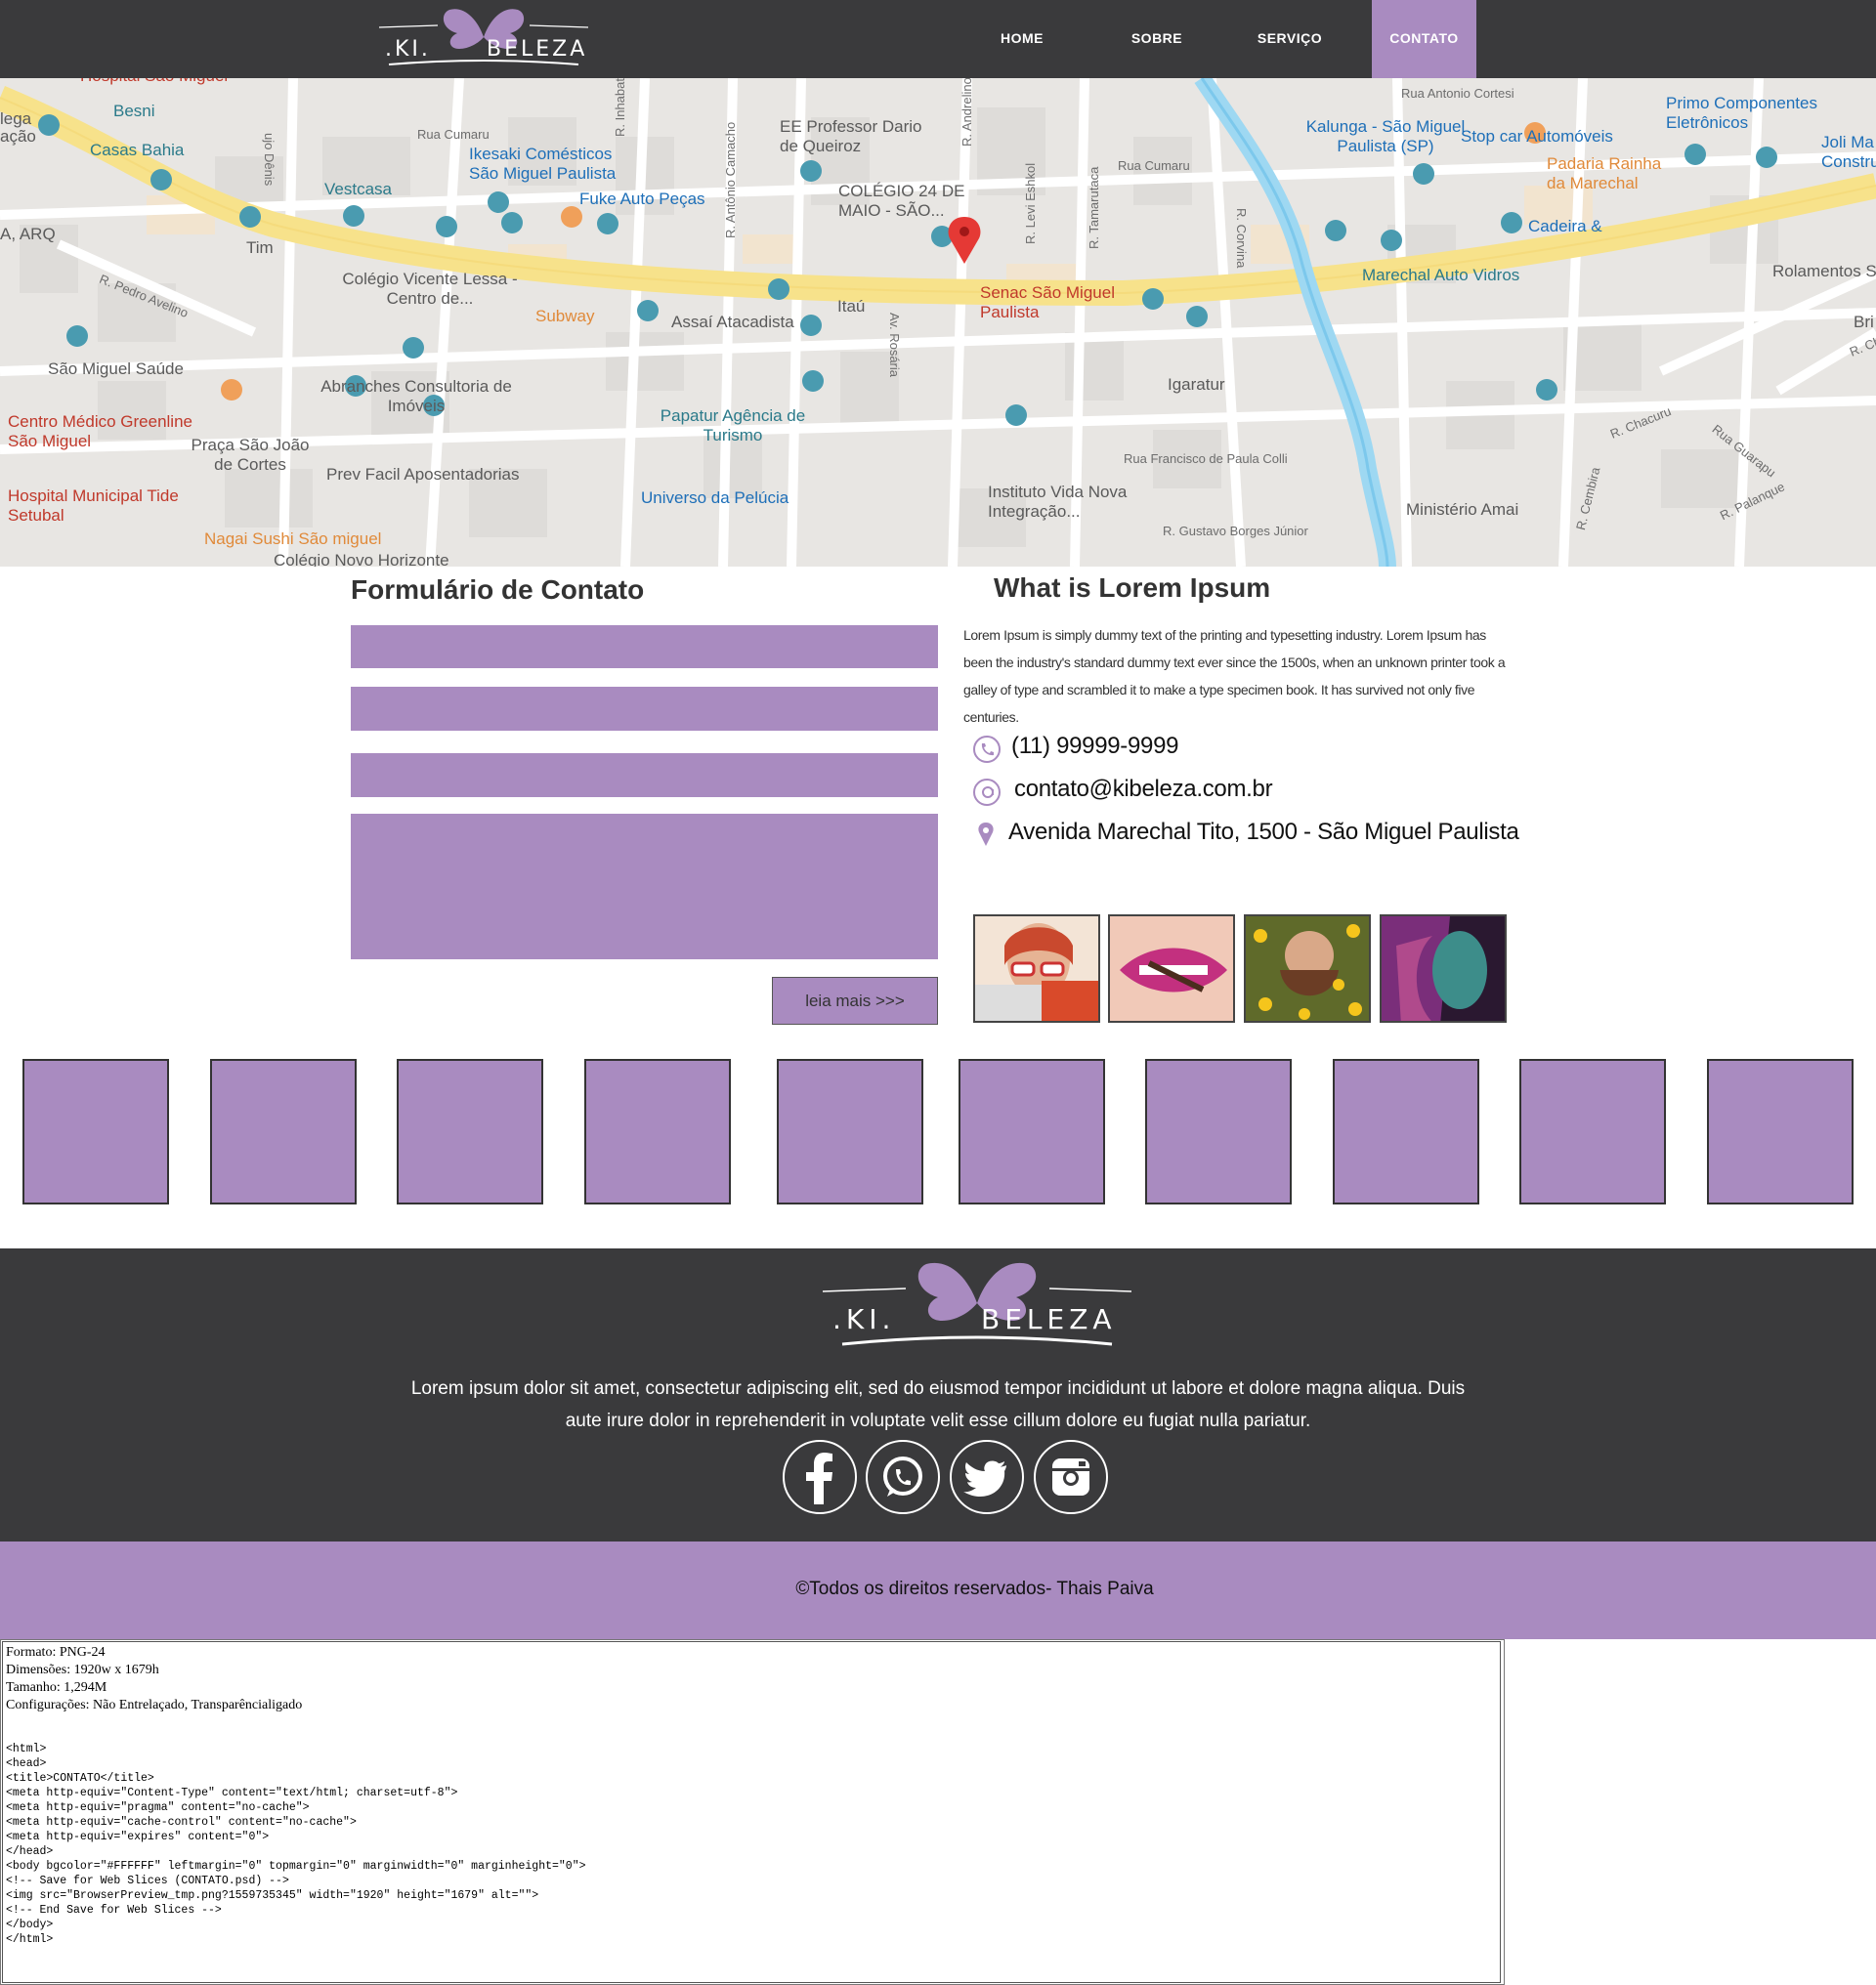 This screenshot has width=1876, height=1985. Describe the element at coordinates (565, 316) in the screenshot. I see `map-label: Subway` at that location.